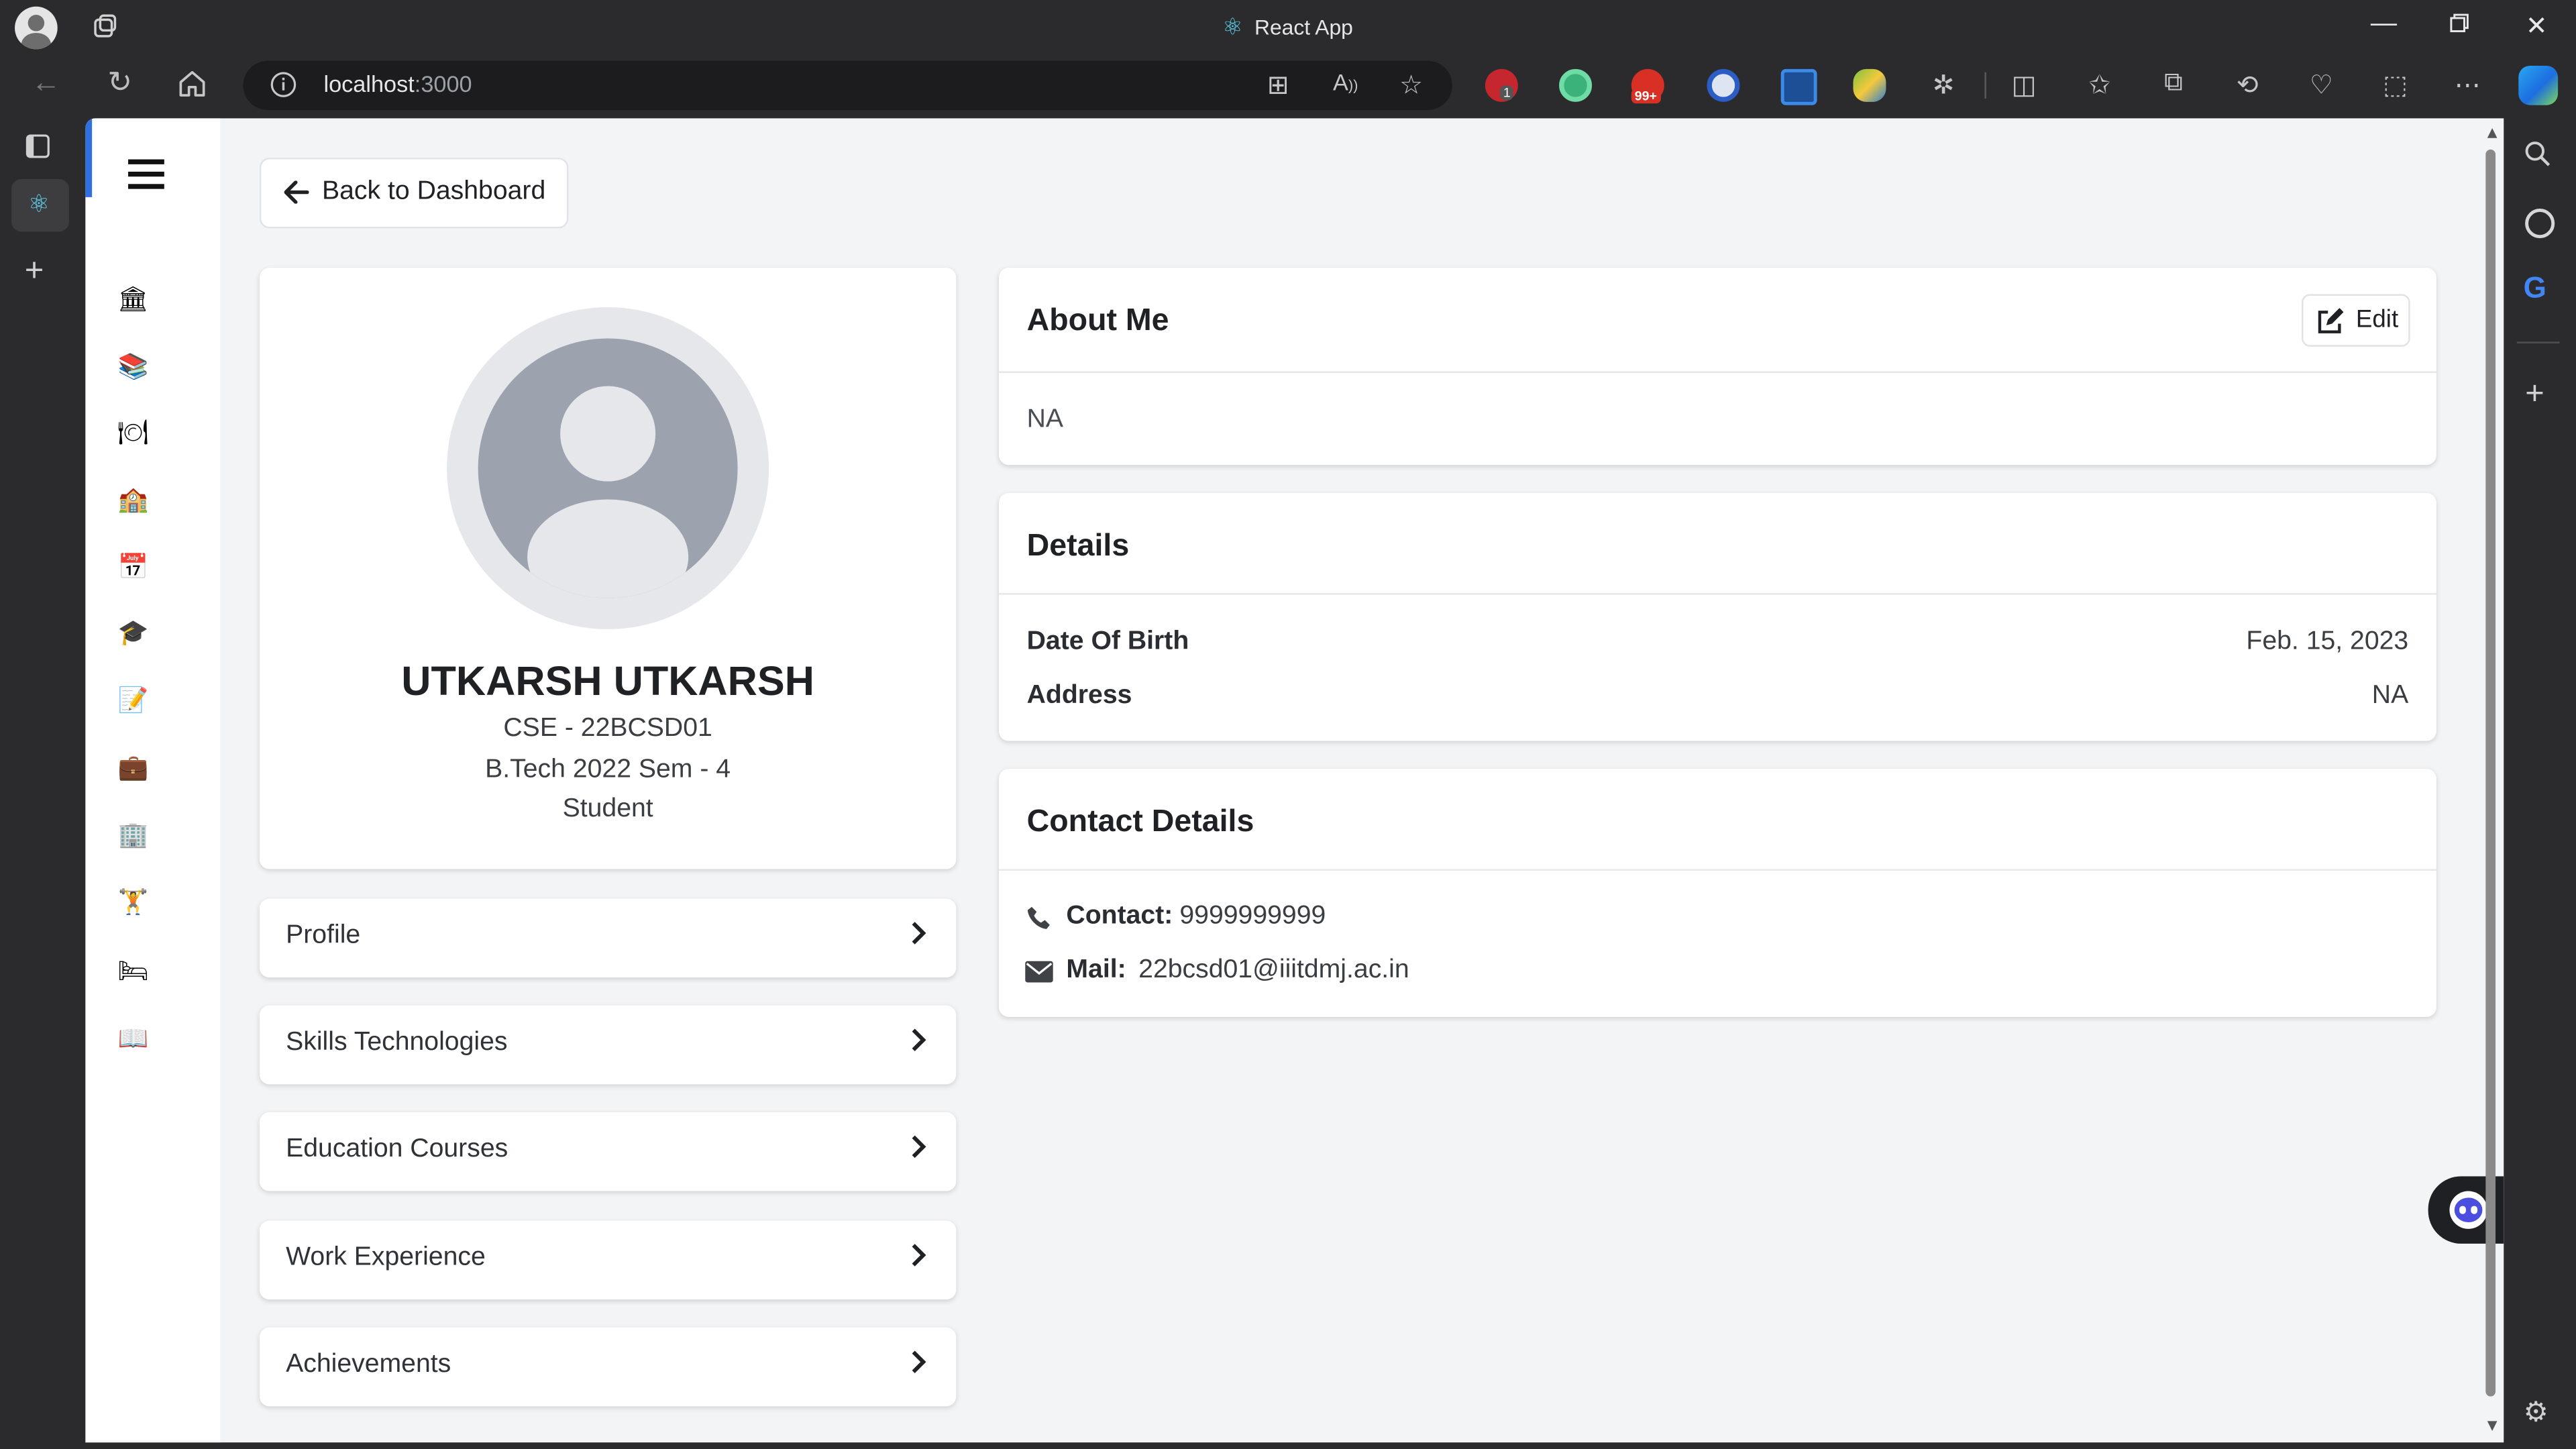 The height and width of the screenshot is (1449, 2576). Describe the element at coordinates (2492, 133) in the screenshot. I see `scroll-up-arrow-icon` at that location.